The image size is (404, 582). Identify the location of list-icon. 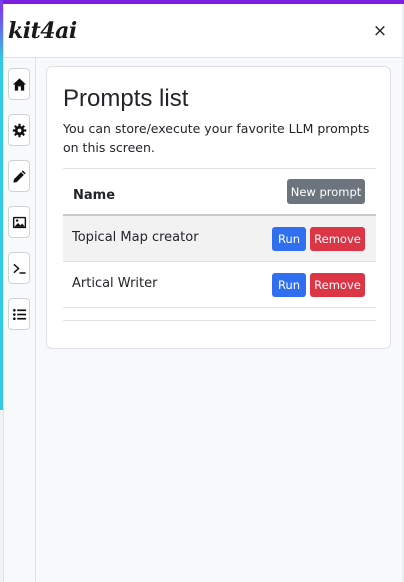
(19, 314).